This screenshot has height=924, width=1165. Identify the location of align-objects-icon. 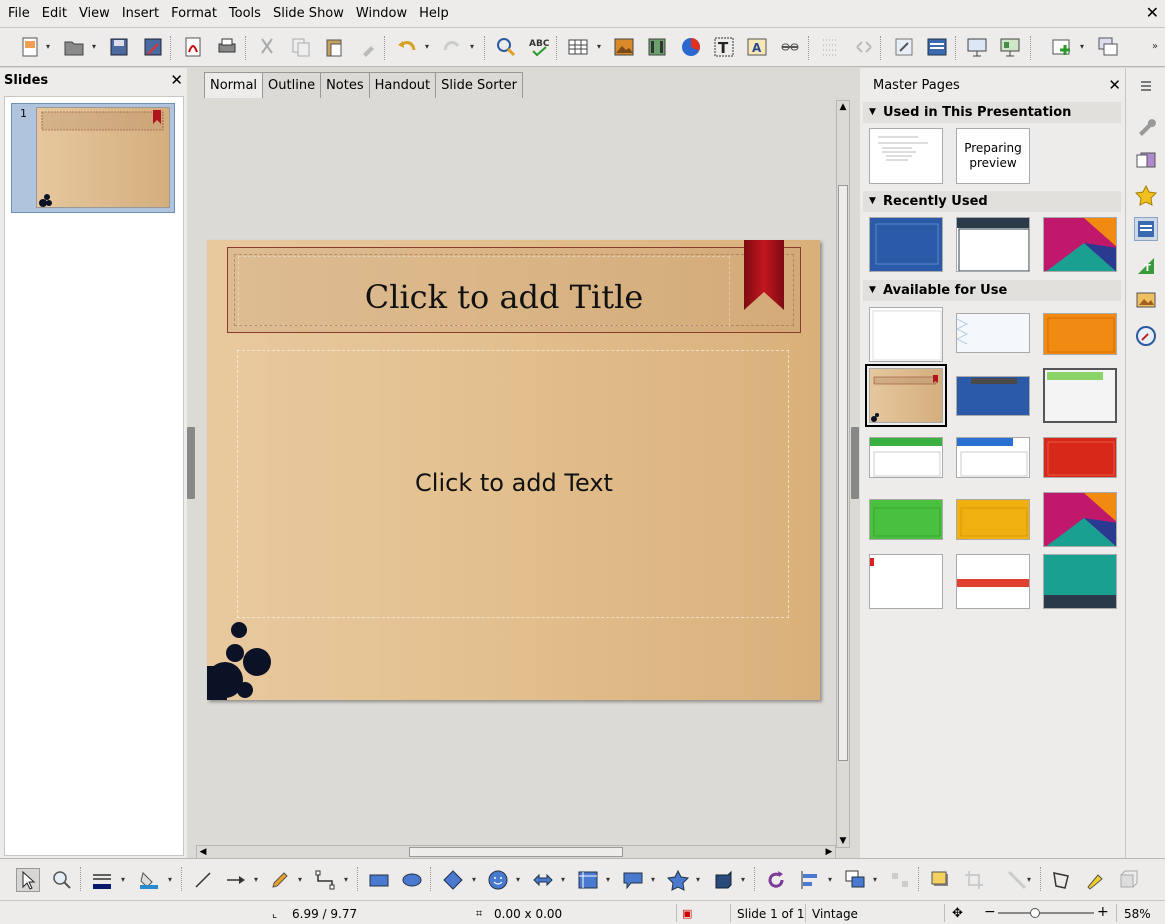
(810, 880).